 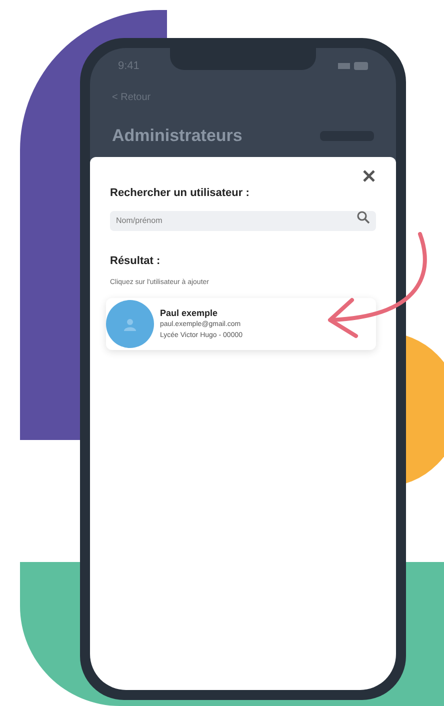 What do you see at coordinates (136, 261) in the screenshot?
I see `results-title: Résultat :` at bounding box center [136, 261].